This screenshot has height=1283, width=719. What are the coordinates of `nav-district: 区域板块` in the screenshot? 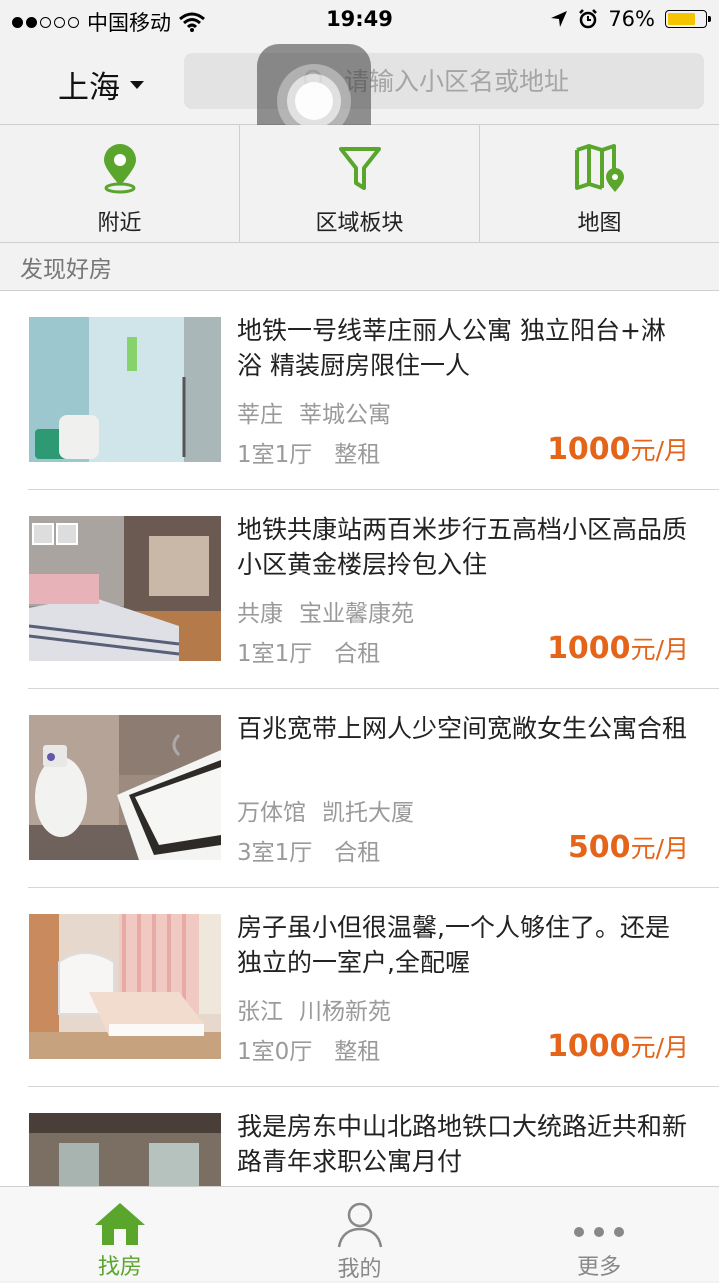 It's located at (359, 183).